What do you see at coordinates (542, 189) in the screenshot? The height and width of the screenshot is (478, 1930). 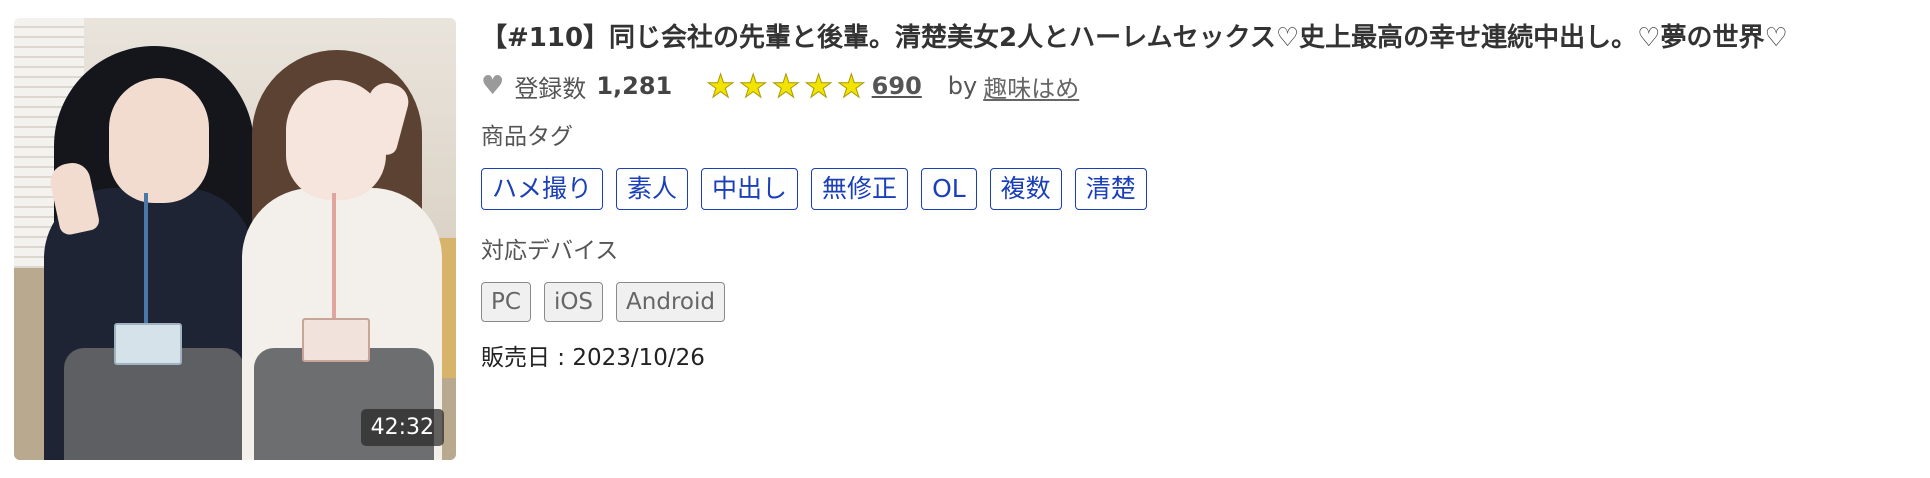 I see `tag-link: ハメ撮り` at bounding box center [542, 189].